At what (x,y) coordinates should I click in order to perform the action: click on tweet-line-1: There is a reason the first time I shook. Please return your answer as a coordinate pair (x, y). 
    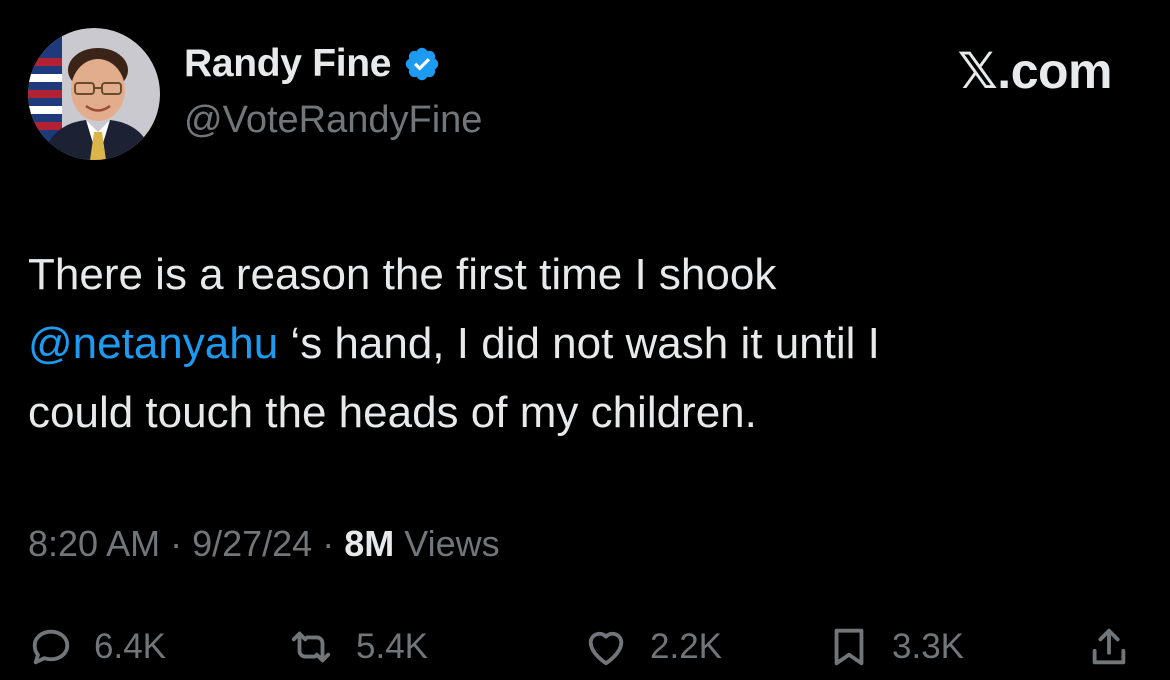
    Looking at the image, I should click on (402, 274).